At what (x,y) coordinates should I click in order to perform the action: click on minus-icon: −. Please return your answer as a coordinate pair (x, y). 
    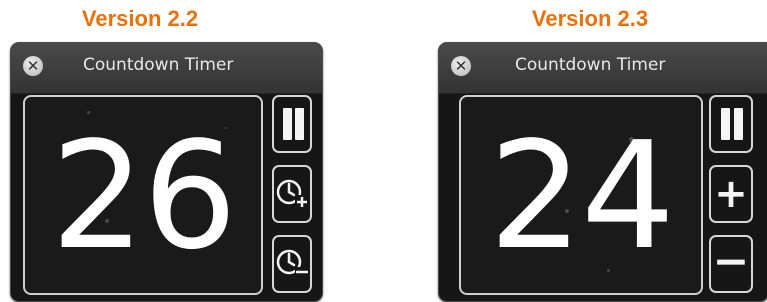
    Looking at the image, I should click on (731, 261).